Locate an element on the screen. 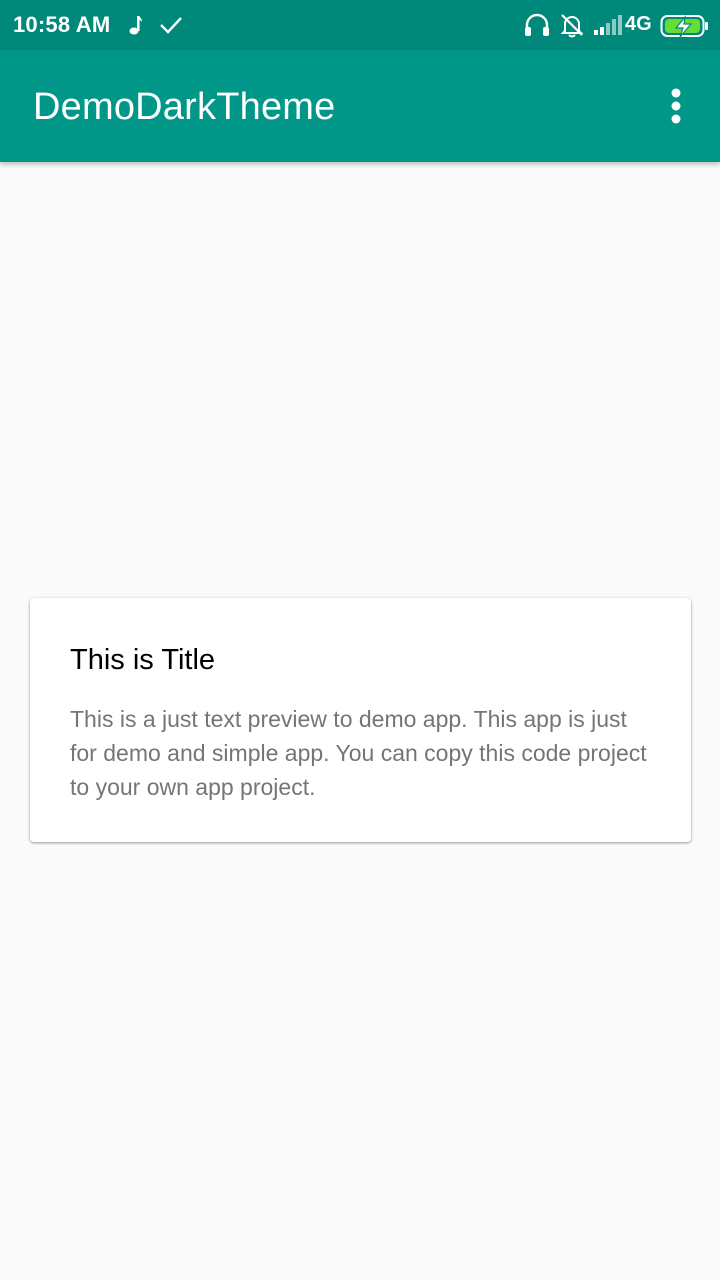  overflow-menu-button is located at coordinates (676, 106).